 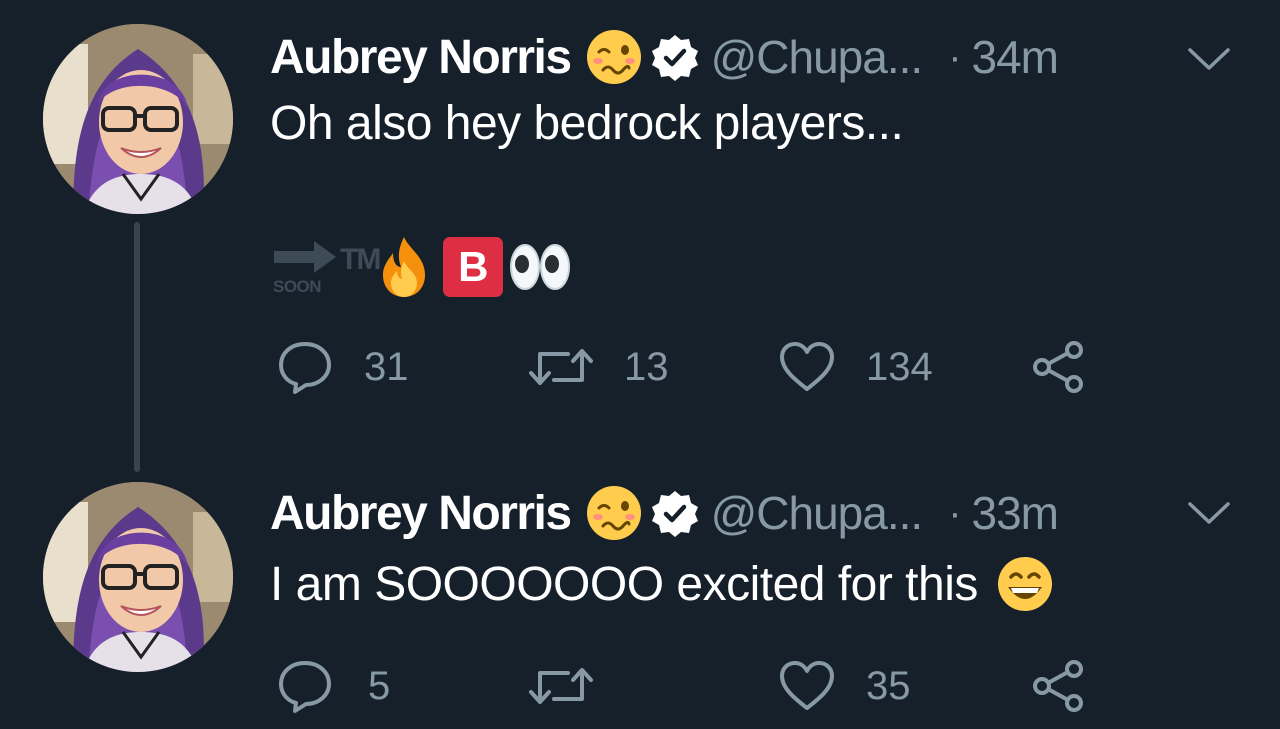 What do you see at coordinates (1025, 584) in the screenshot?
I see `grinning-face-icon` at bounding box center [1025, 584].